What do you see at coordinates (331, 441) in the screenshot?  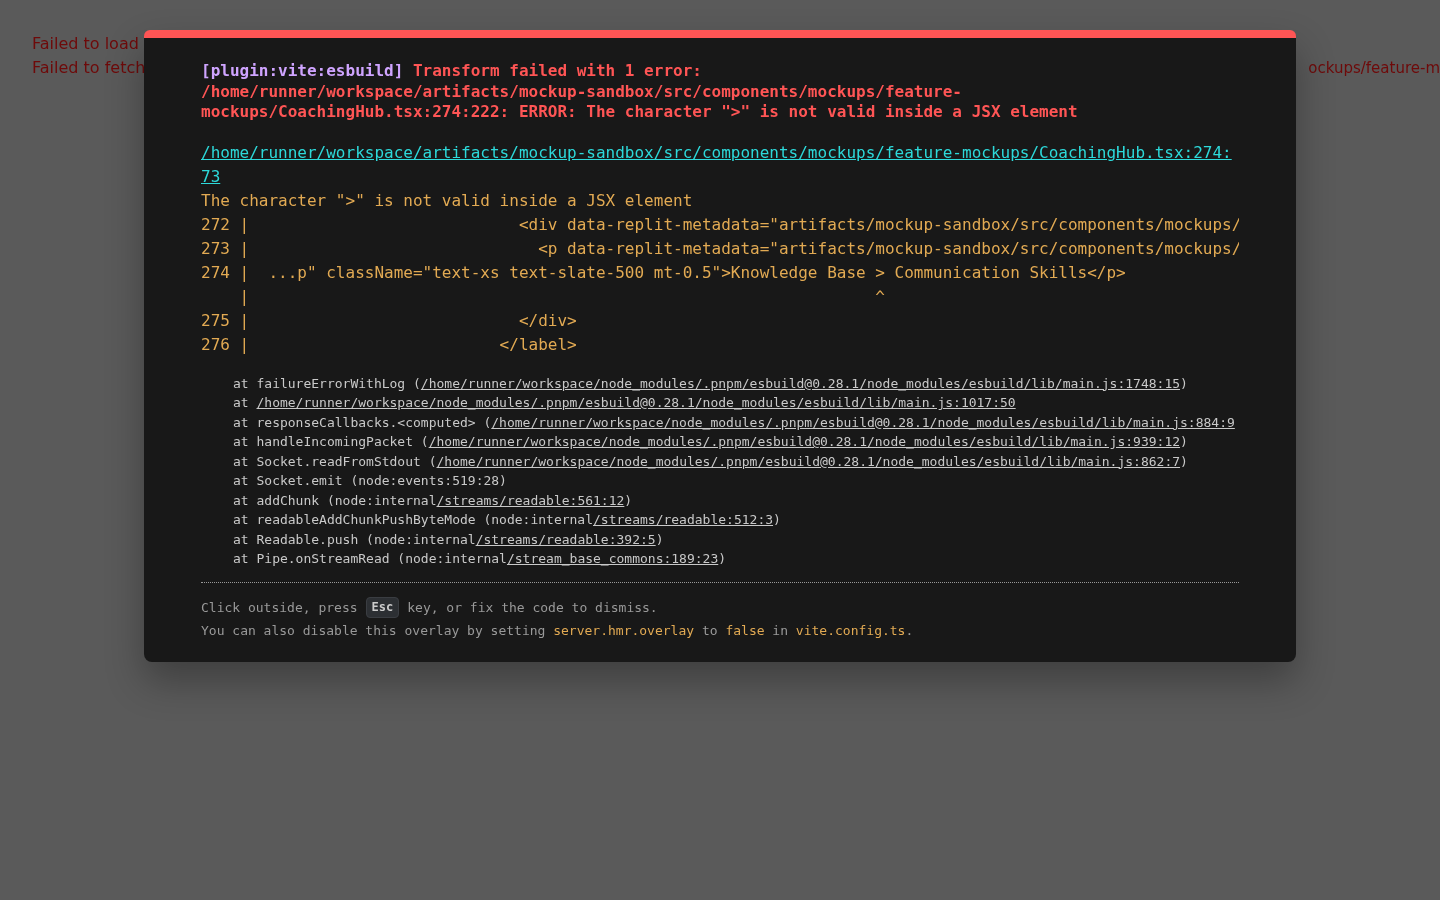 I see `stack-text: at handleIncomingPacket (` at bounding box center [331, 441].